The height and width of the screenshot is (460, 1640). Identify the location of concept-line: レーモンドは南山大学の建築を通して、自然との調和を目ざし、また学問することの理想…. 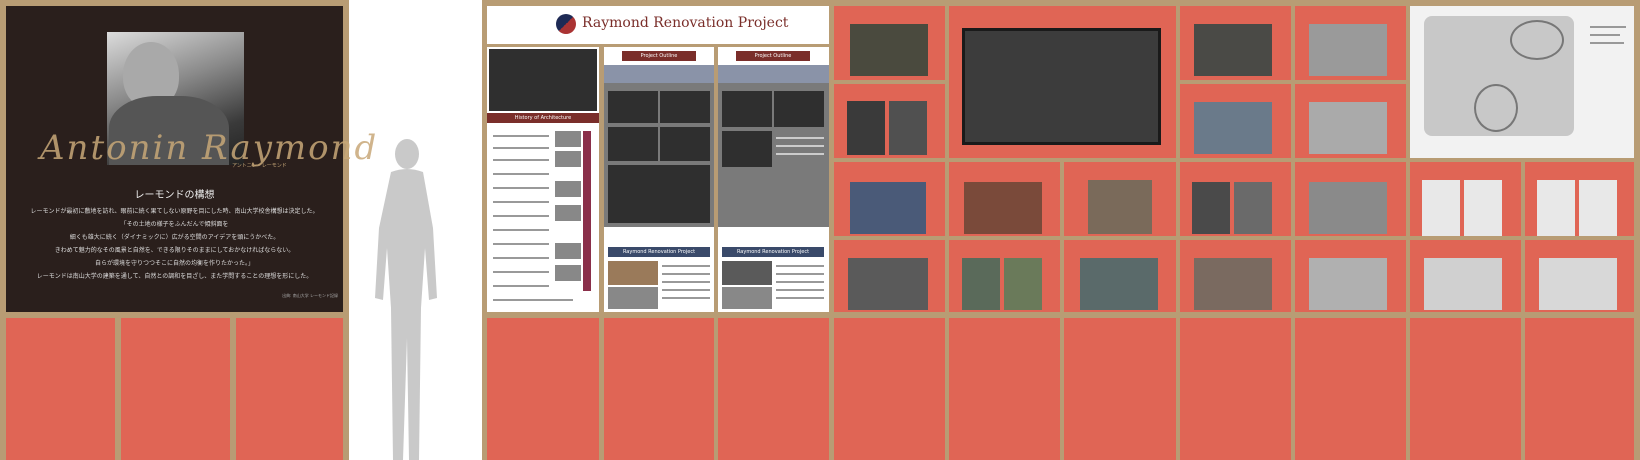
(174, 276).